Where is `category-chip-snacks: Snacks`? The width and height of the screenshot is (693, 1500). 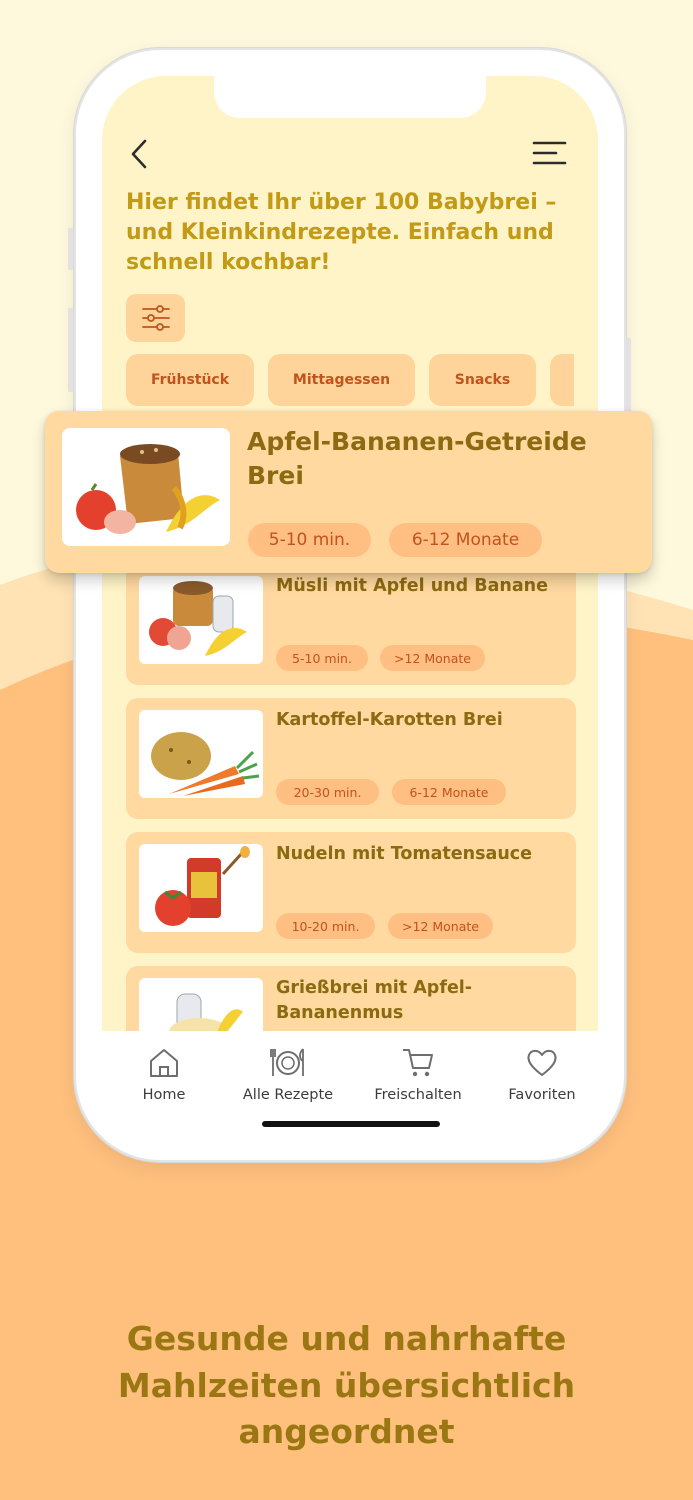
category-chip-snacks: Snacks is located at coordinates (482, 380).